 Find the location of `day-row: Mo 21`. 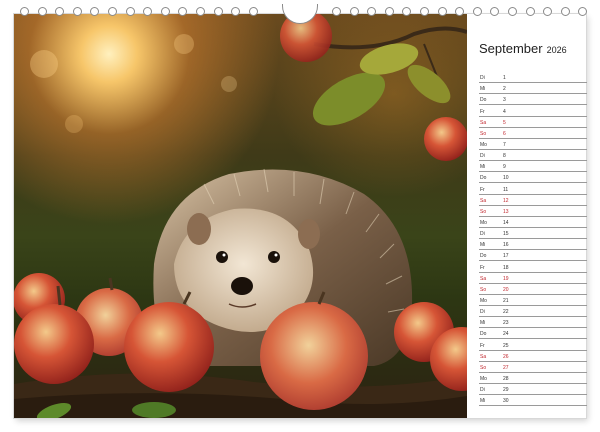

day-row: Mo 21 is located at coordinates (533, 300).